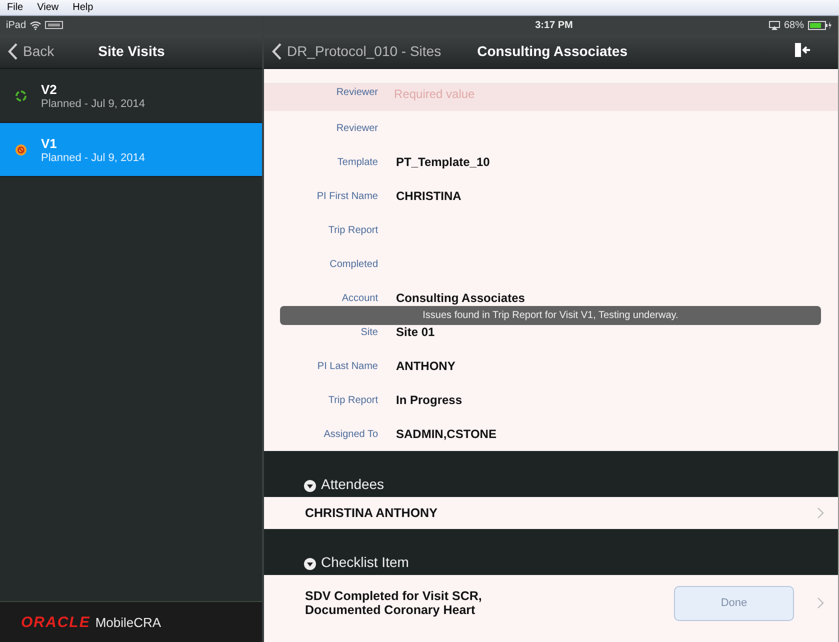 Image resolution: width=839 pixels, height=642 pixels. I want to click on status-time: 3:17 PM, so click(554, 25).